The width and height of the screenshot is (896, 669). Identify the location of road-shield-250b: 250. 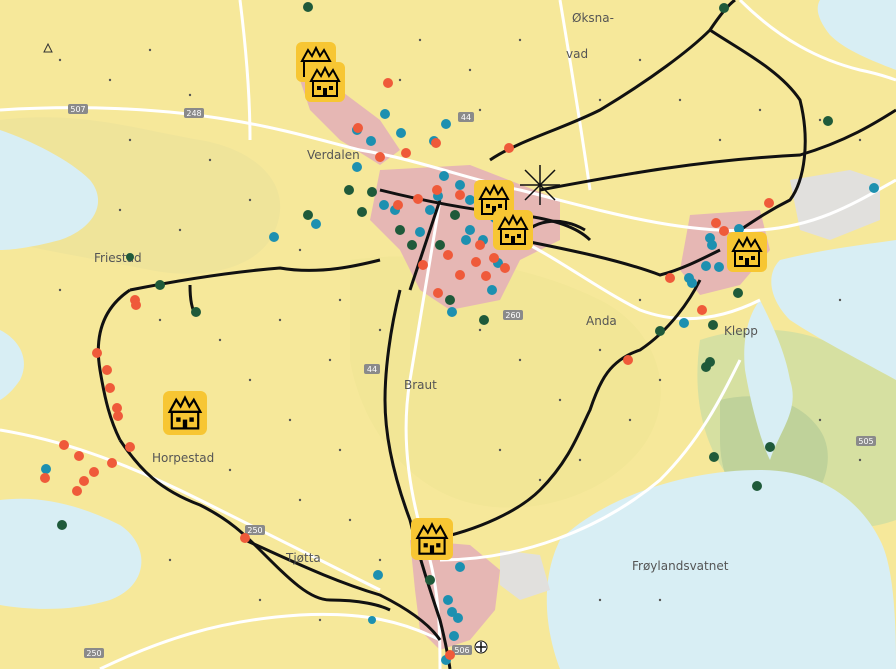
(94, 653).